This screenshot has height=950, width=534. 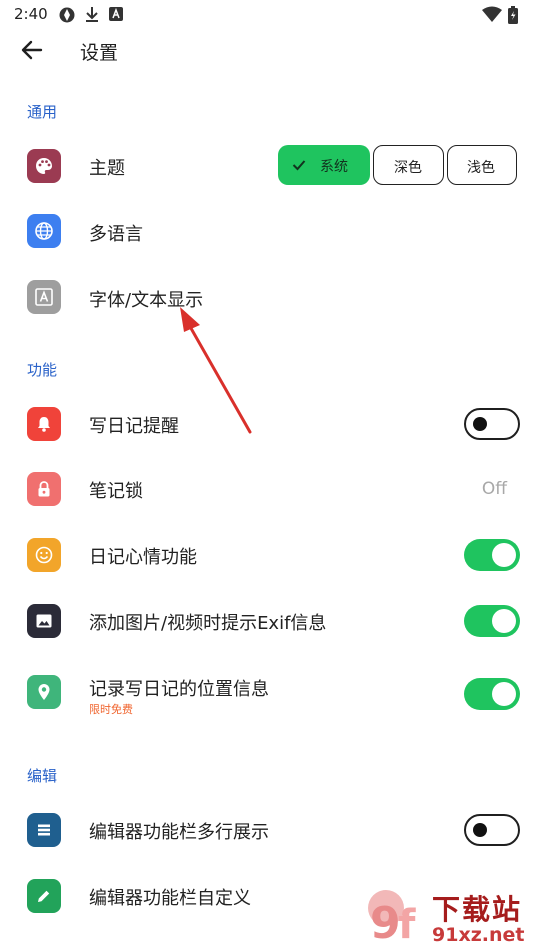 I want to click on note-lock-row: 笔记锁 Off, so click(x=267, y=489).